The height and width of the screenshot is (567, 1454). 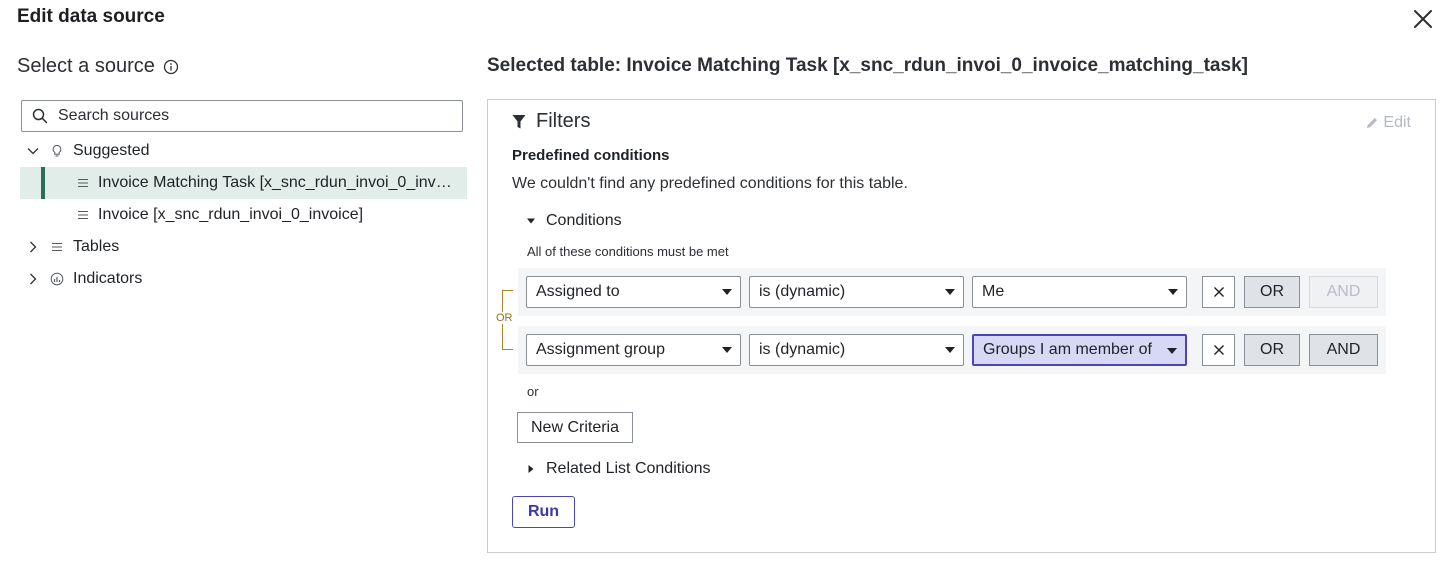 What do you see at coordinates (243, 279) in the screenshot?
I see `tree-node-indicators: Indicators` at bounding box center [243, 279].